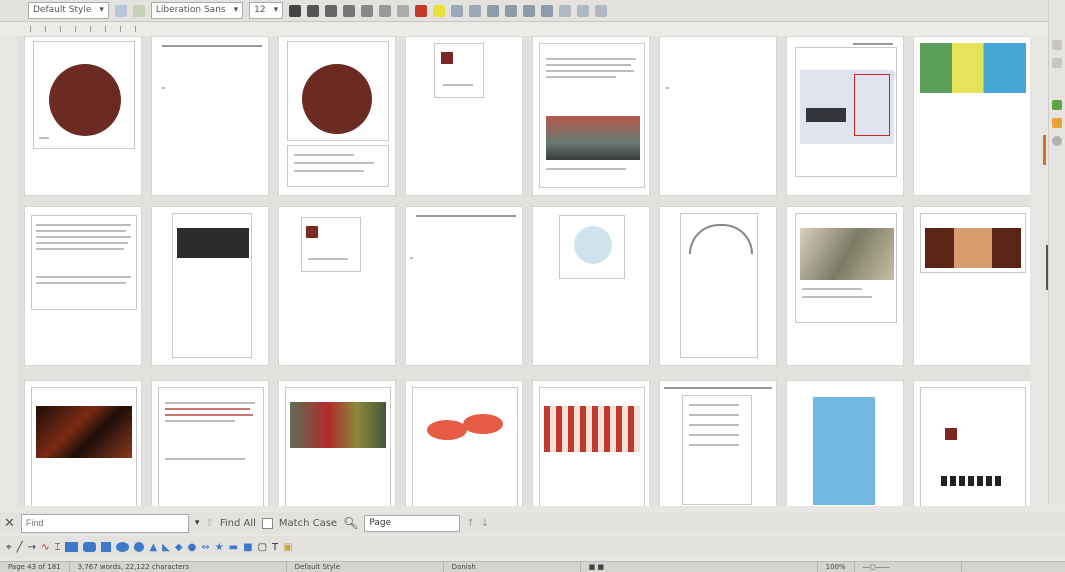  Describe the element at coordinates (532, 523) in the screenshot. I see `find-toolbar: ✕ ▾ ⇧ Find All Match Case 🔍︎ Page ↑ ↓` at that location.